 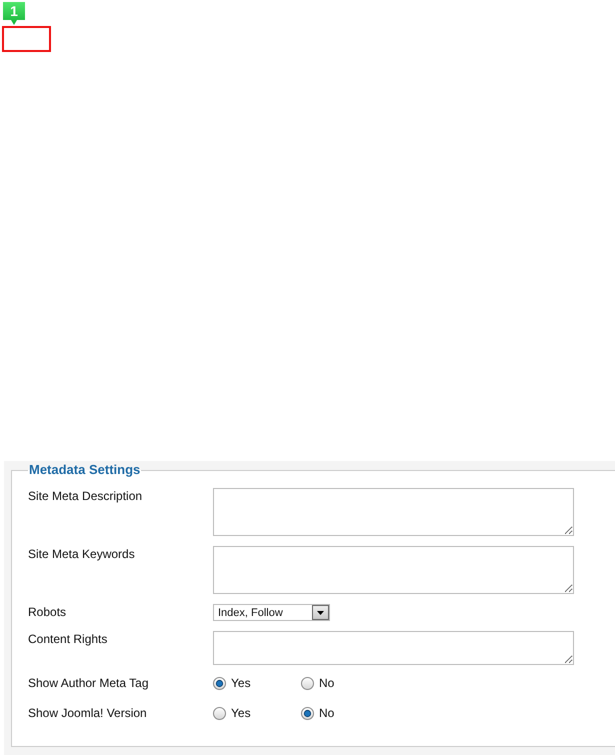 I want to click on field-label: Content Rights, so click(x=68, y=638).